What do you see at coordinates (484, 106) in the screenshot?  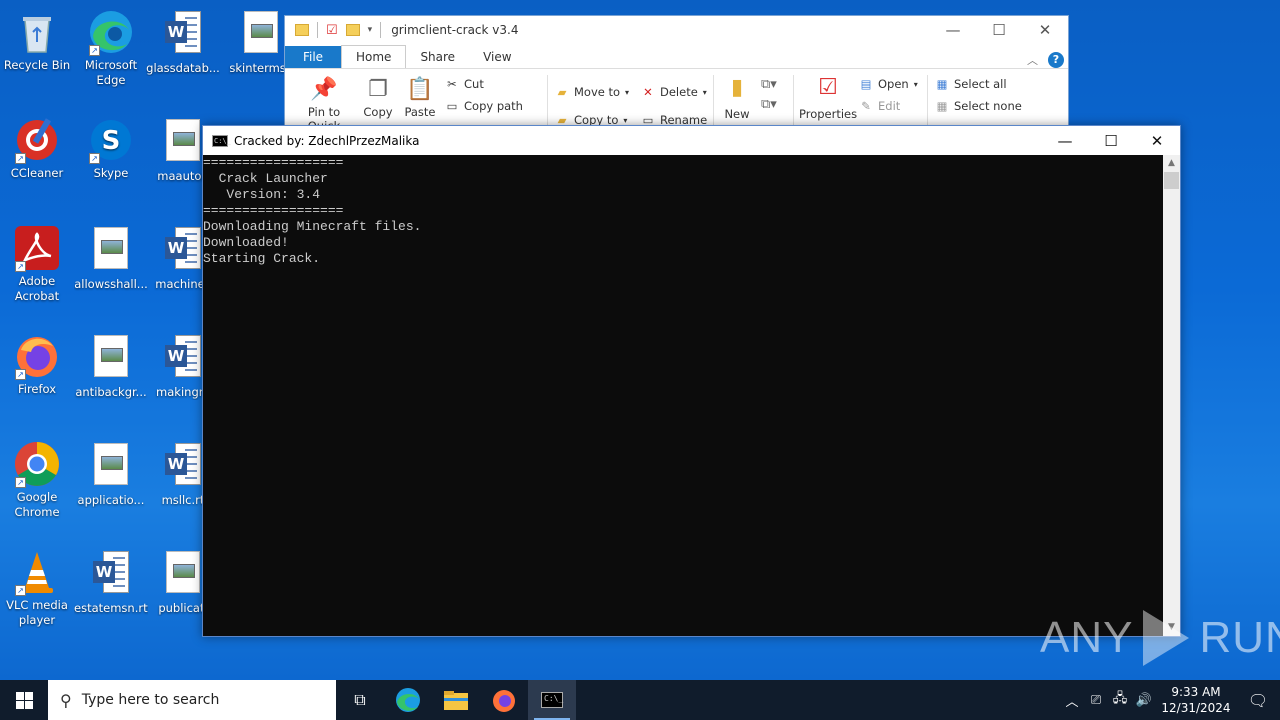 I see `copy-path-button: ▭ Copy path` at bounding box center [484, 106].